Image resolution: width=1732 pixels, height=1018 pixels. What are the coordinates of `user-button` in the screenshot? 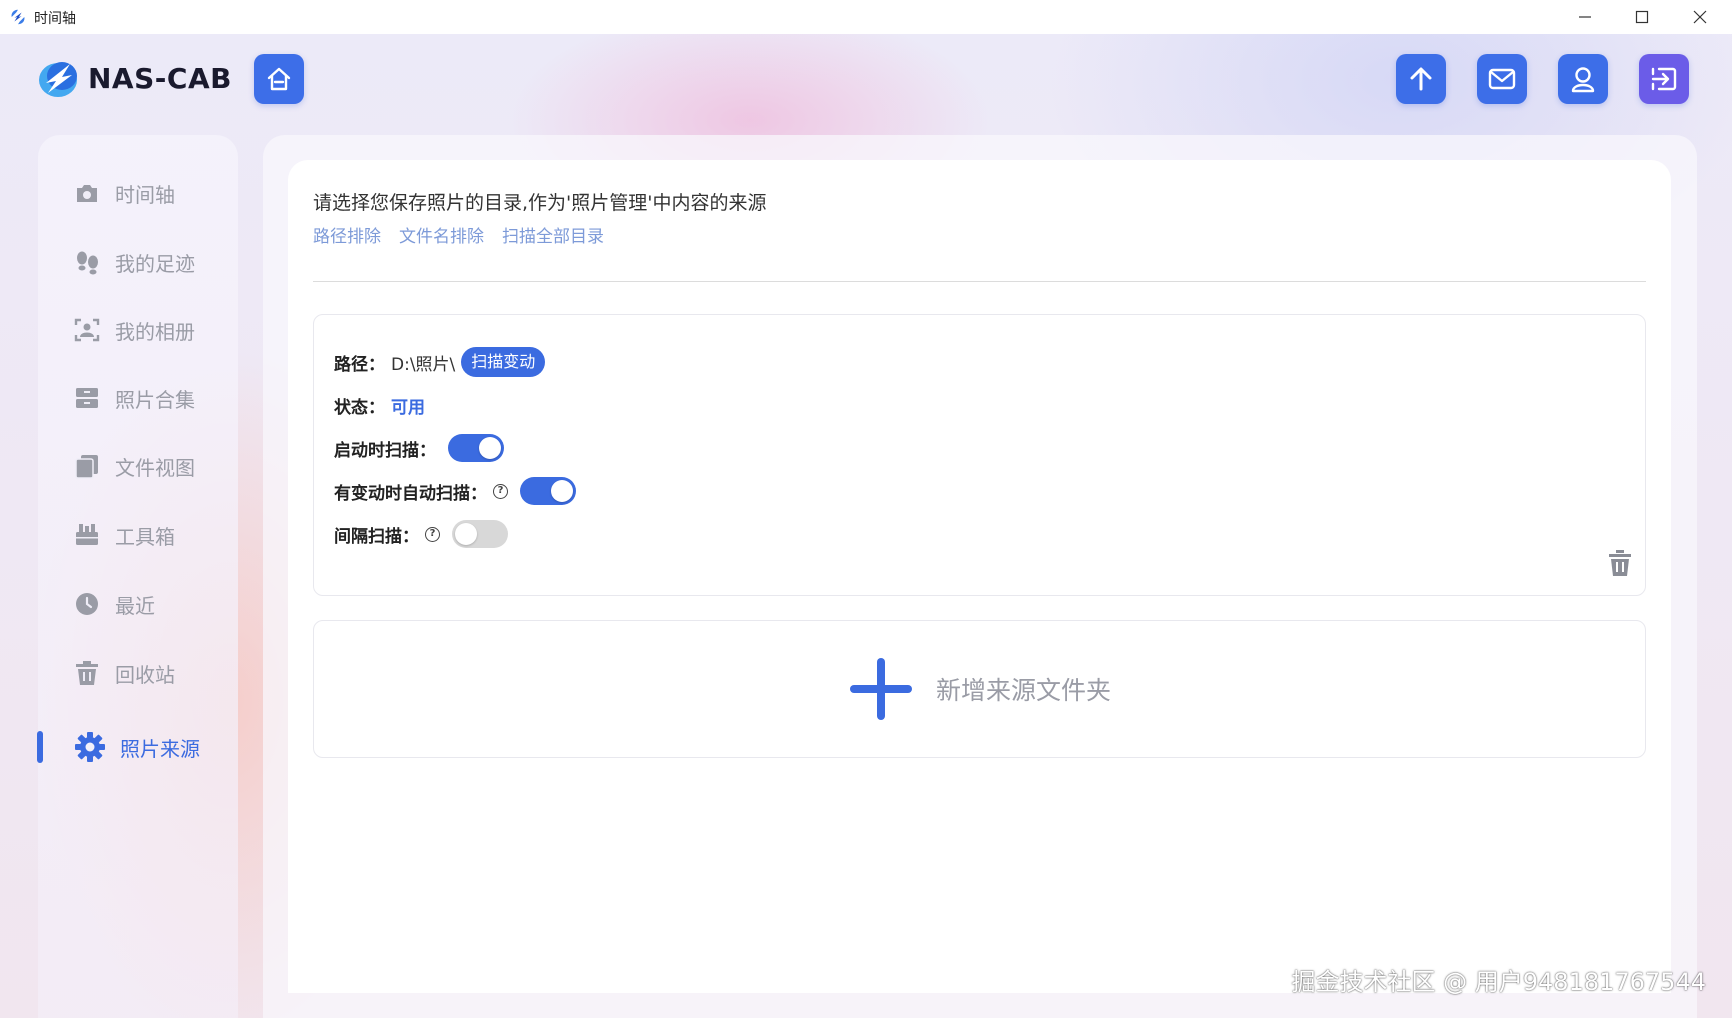 It's located at (1583, 79).